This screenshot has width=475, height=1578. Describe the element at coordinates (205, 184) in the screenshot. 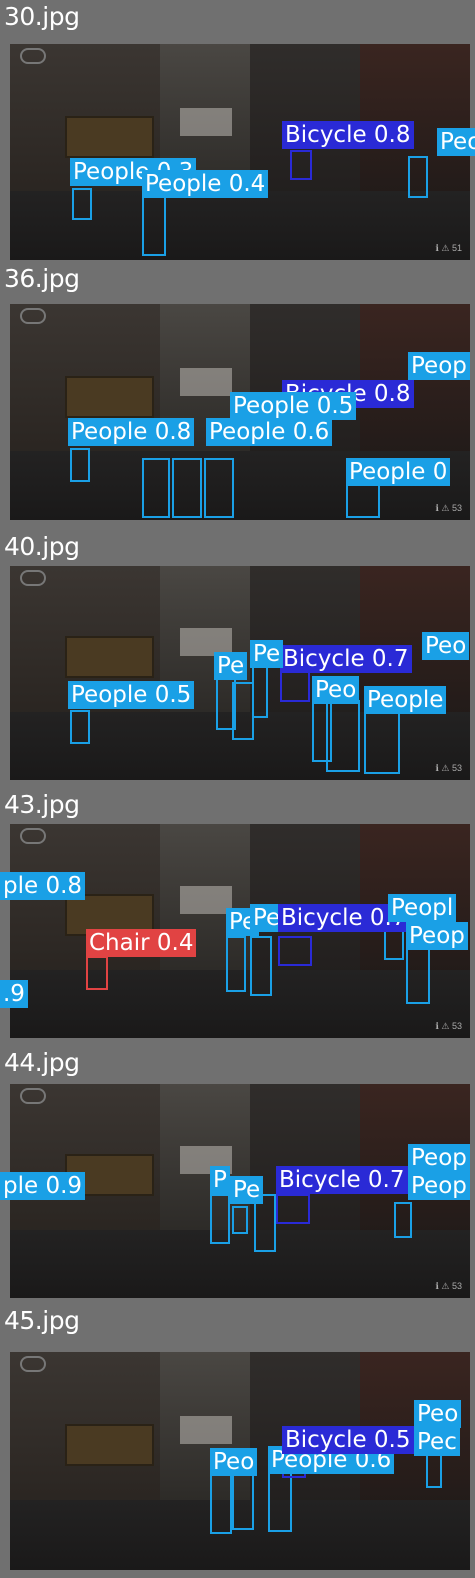

I see `person-label: People 0.4` at that location.